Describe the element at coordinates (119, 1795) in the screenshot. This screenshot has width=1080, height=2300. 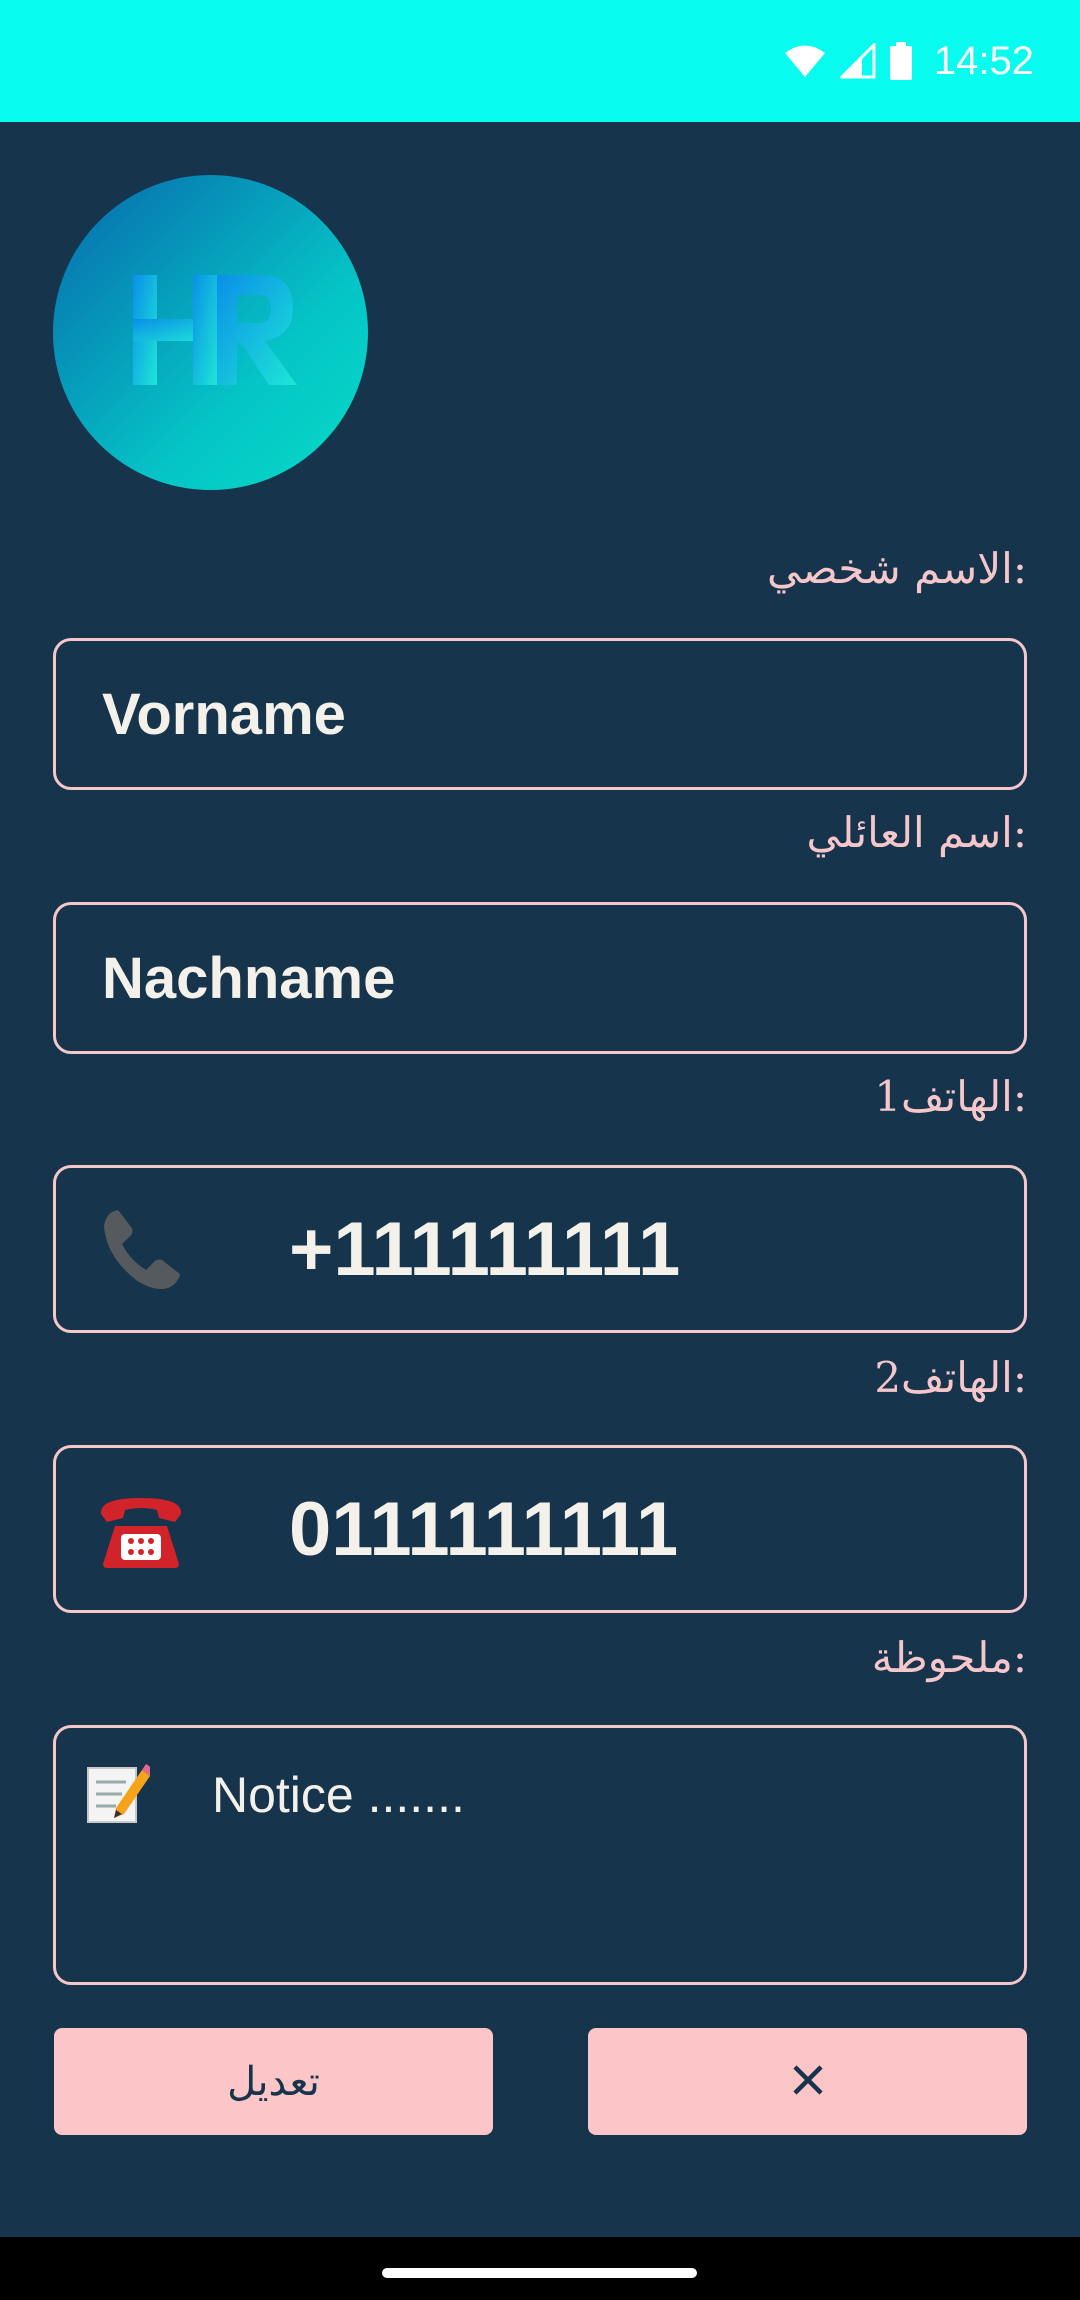
I see `memo-icon` at that location.